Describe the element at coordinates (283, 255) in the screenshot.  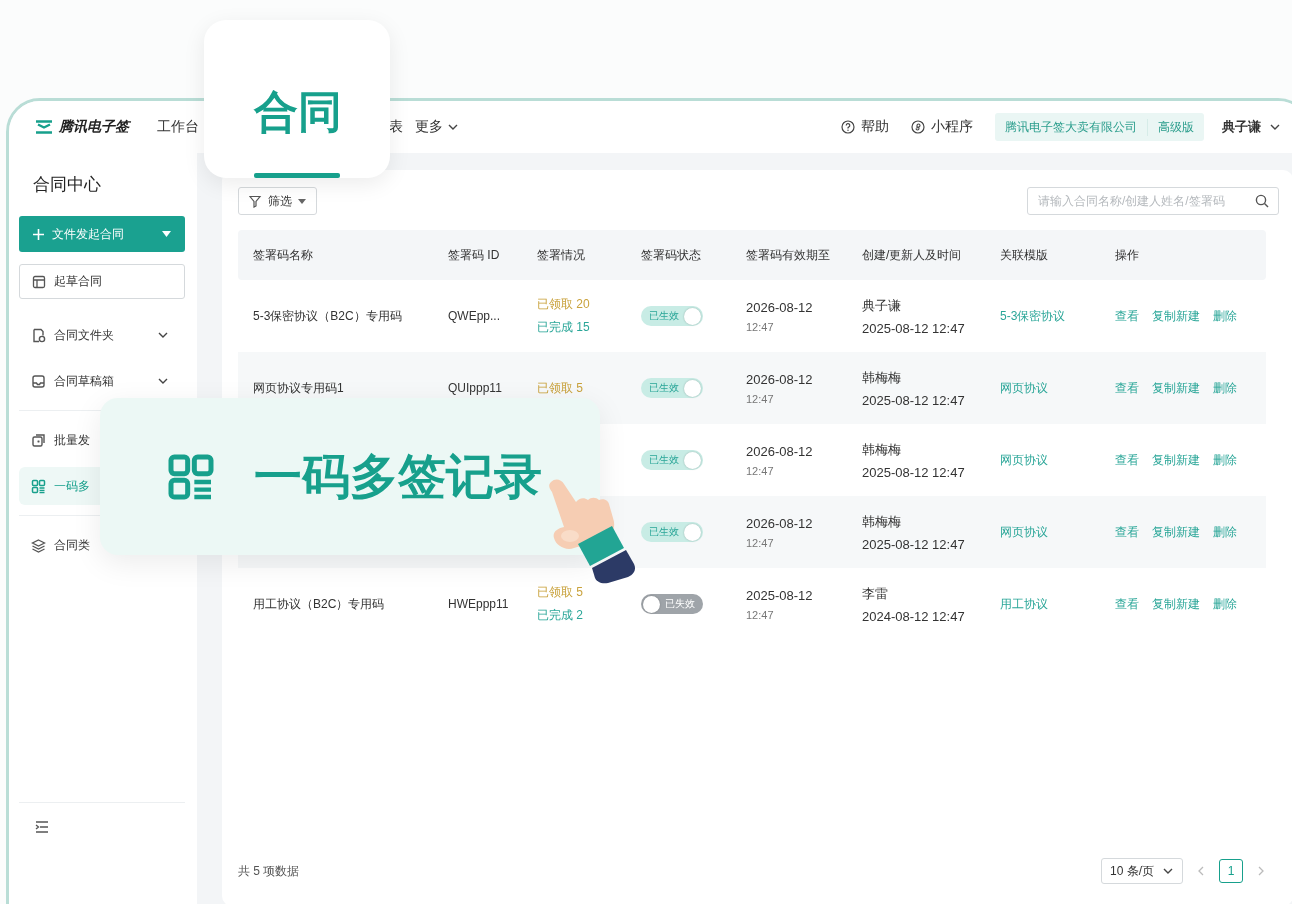
I see `column-header: 签署码名称` at that location.